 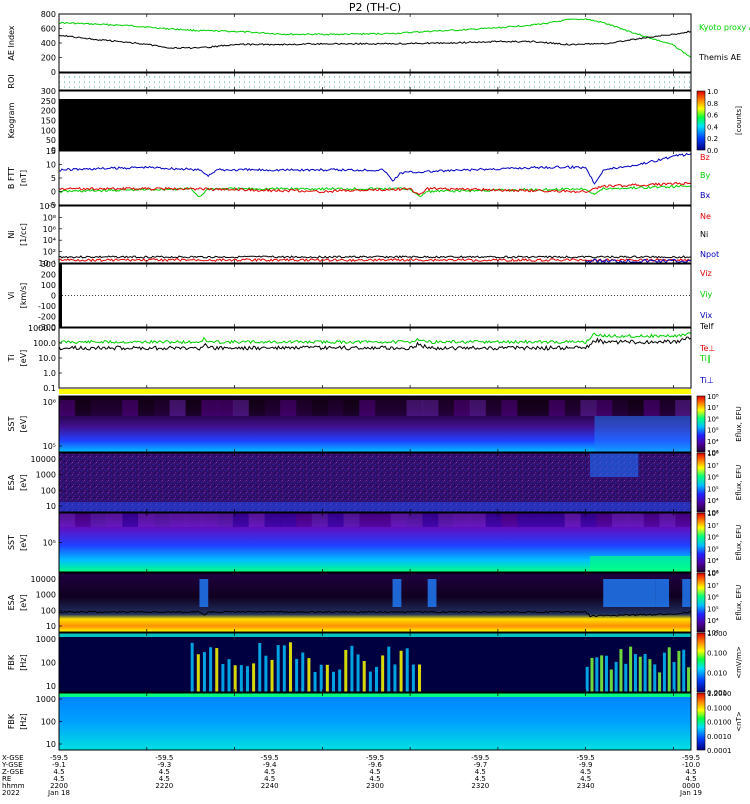 What do you see at coordinates (49, 217) in the screenshot?
I see `y-tick-label: 10⁸` at bounding box center [49, 217].